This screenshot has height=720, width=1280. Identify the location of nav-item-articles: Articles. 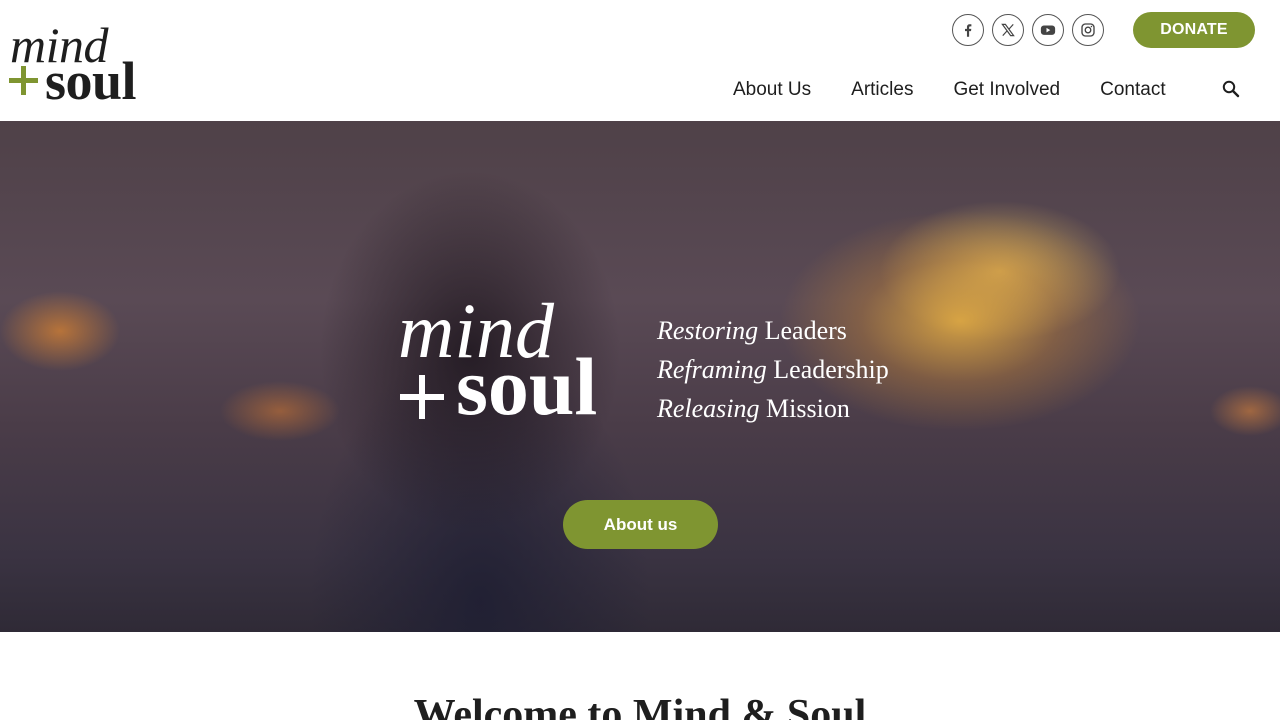
(882, 90).